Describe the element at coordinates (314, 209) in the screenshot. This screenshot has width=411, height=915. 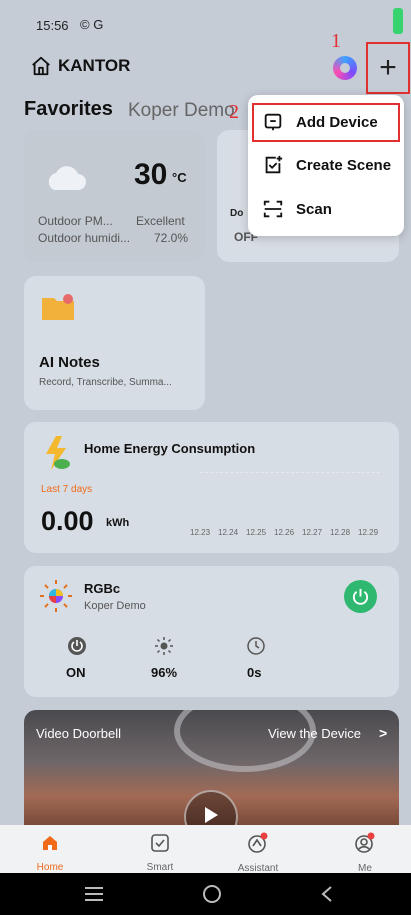
I see `menu-scan-label: Scan` at that location.